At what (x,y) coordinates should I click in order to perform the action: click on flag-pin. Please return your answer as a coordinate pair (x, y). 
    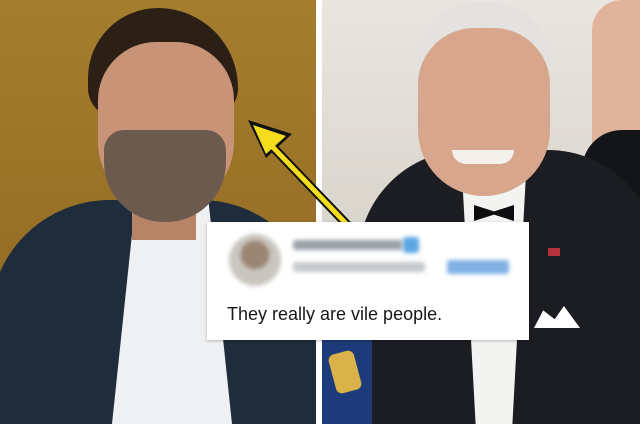
    Looking at the image, I should click on (554, 252).